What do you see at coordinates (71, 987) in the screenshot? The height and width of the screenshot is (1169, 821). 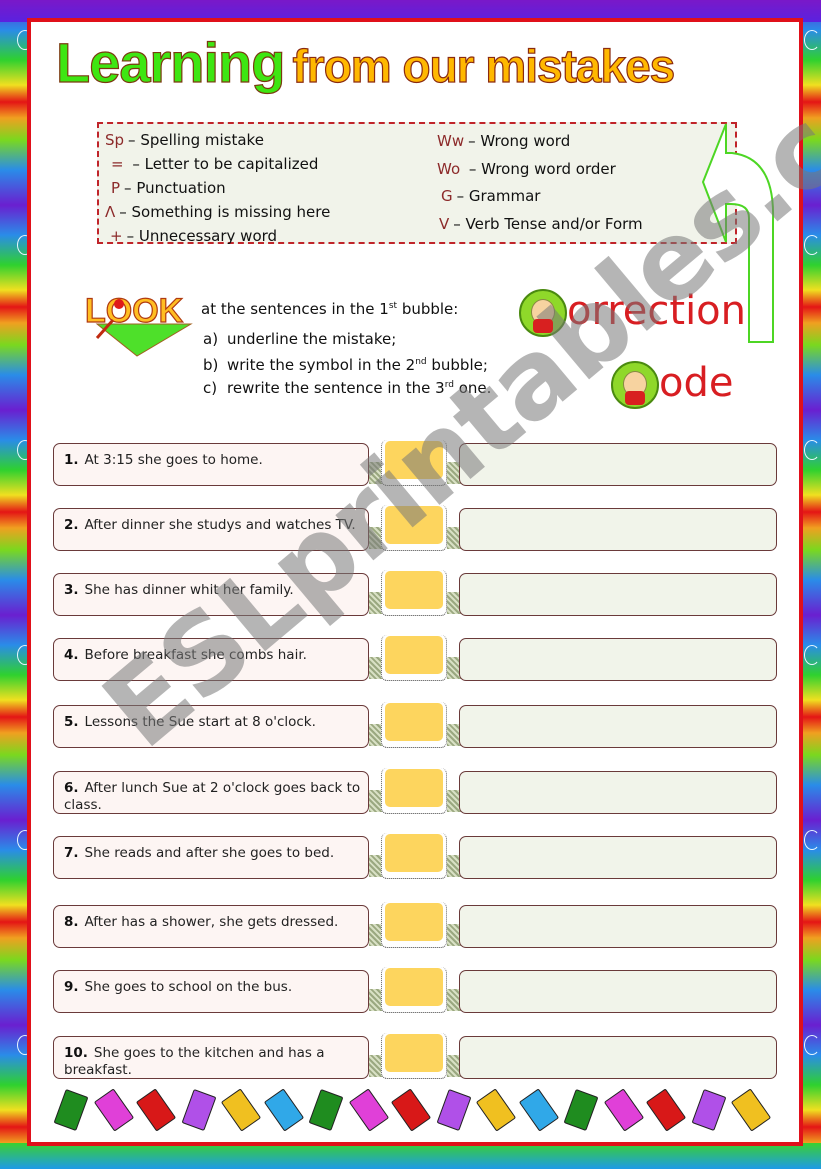 I see `exercise-number: 9.` at bounding box center [71, 987].